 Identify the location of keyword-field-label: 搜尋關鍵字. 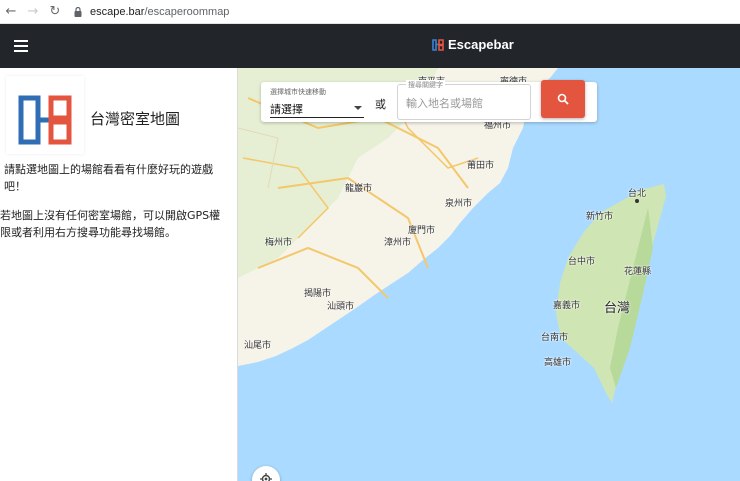
(425, 85).